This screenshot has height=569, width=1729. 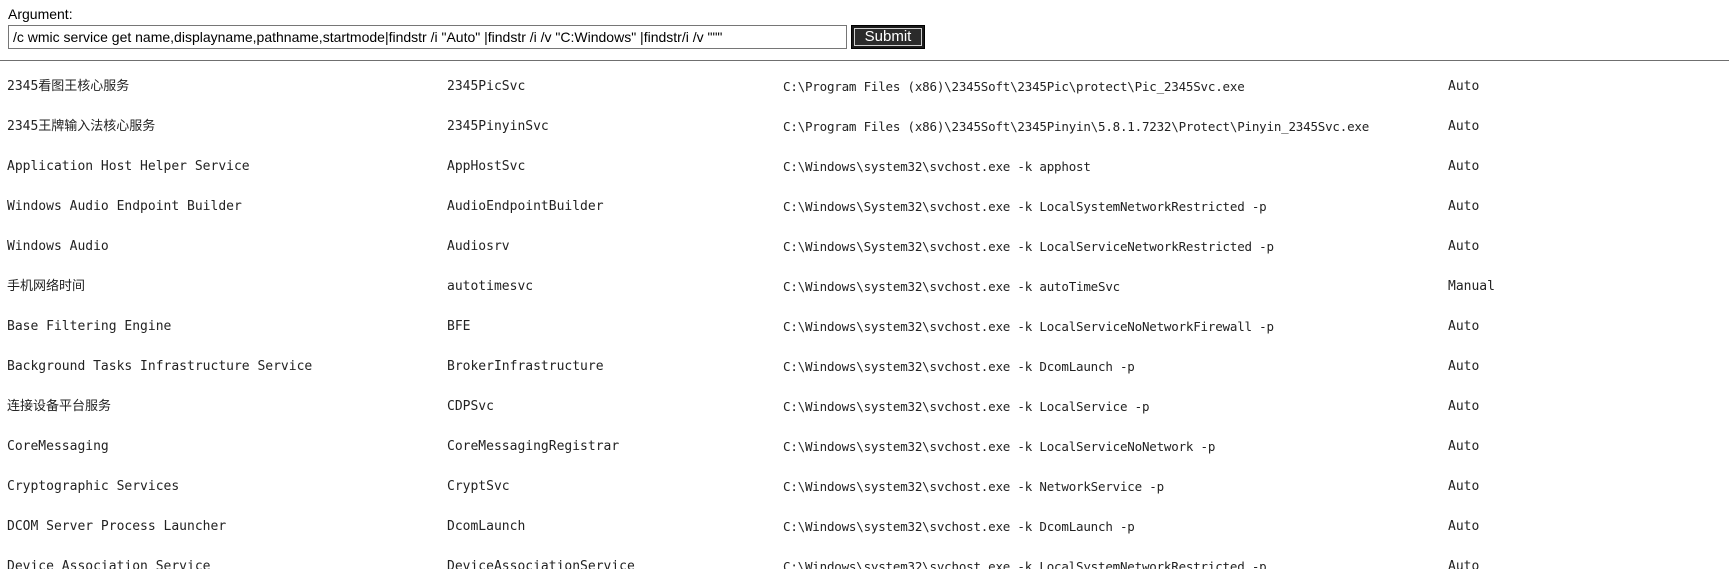 What do you see at coordinates (498, 126) in the screenshot?
I see `service-name: 2345PinyinSvc` at bounding box center [498, 126].